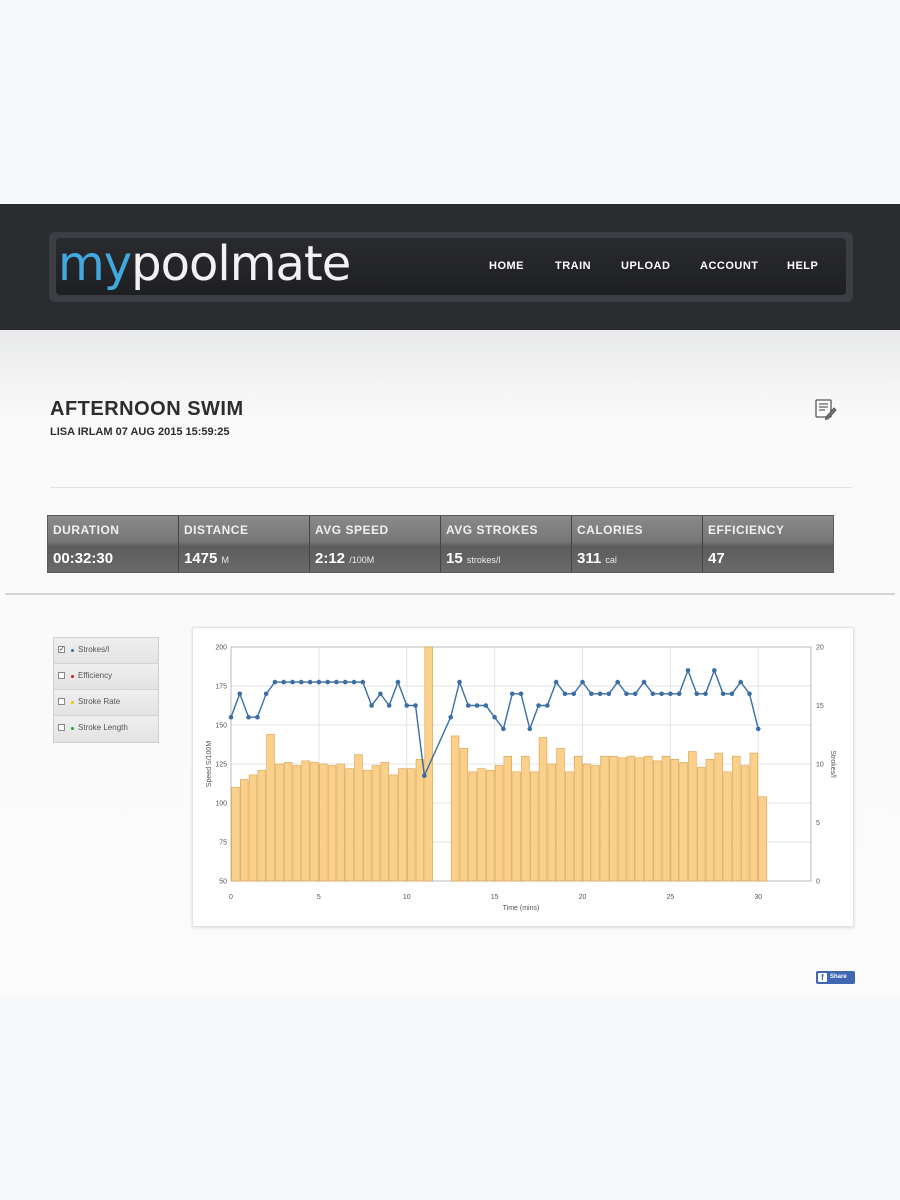 The image size is (900, 1200). What do you see at coordinates (820, 706) in the screenshot?
I see `y2-tick-label: 15` at bounding box center [820, 706].